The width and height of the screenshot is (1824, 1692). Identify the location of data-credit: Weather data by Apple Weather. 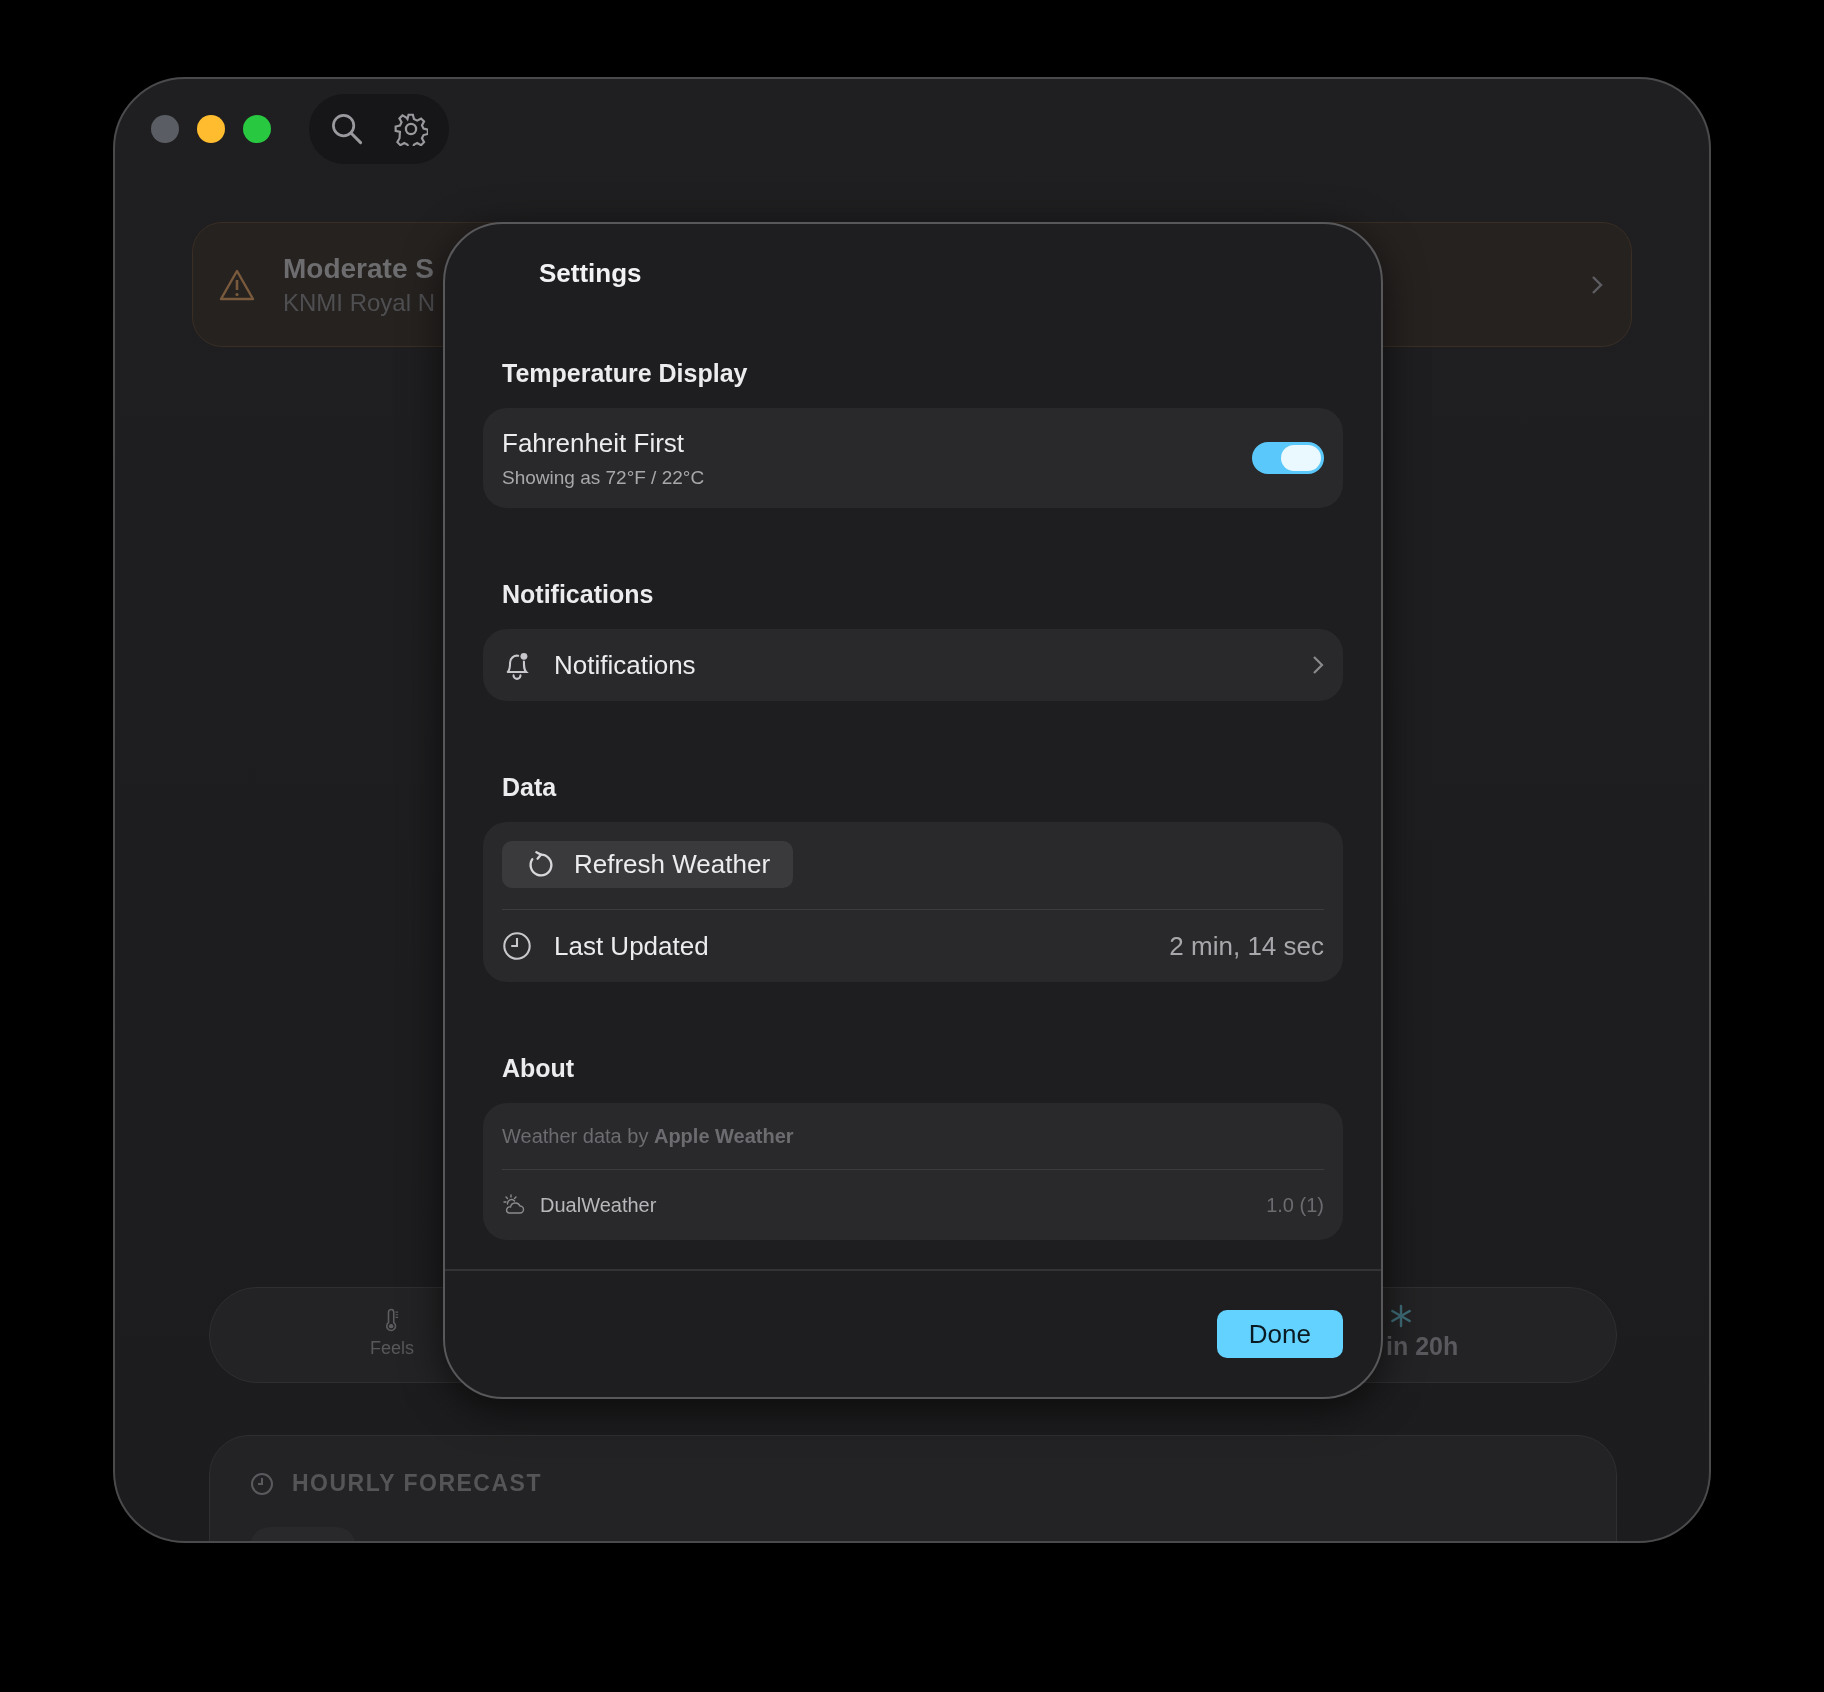
(648, 1136).